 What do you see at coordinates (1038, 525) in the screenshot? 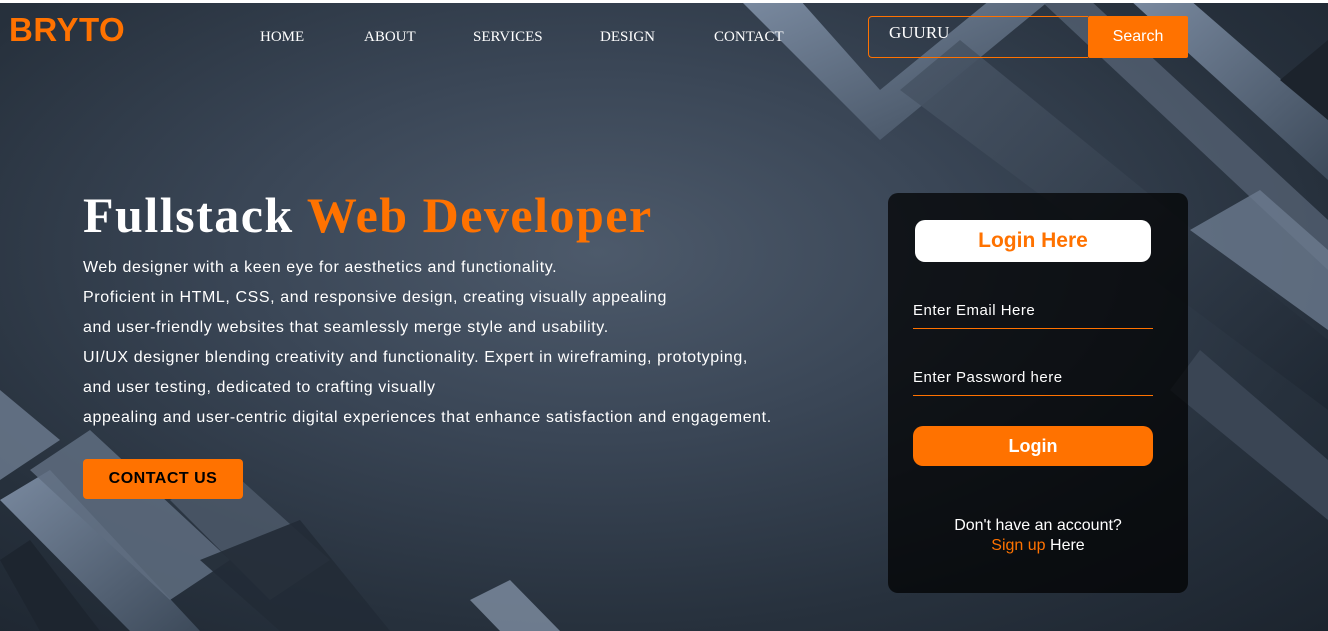
I see `no-account-text: Don't have an account?` at bounding box center [1038, 525].